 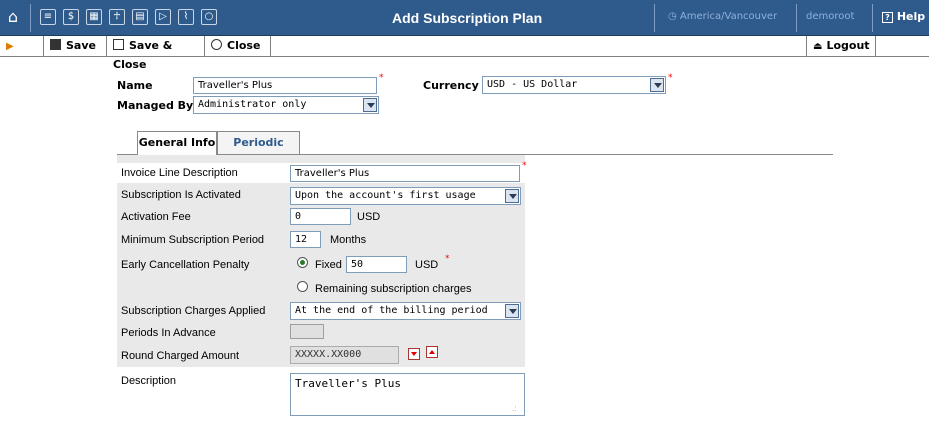 What do you see at coordinates (369, 217) in the screenshot?
I see `activation-fee-unit: USD` at bounding box center [369, 217].